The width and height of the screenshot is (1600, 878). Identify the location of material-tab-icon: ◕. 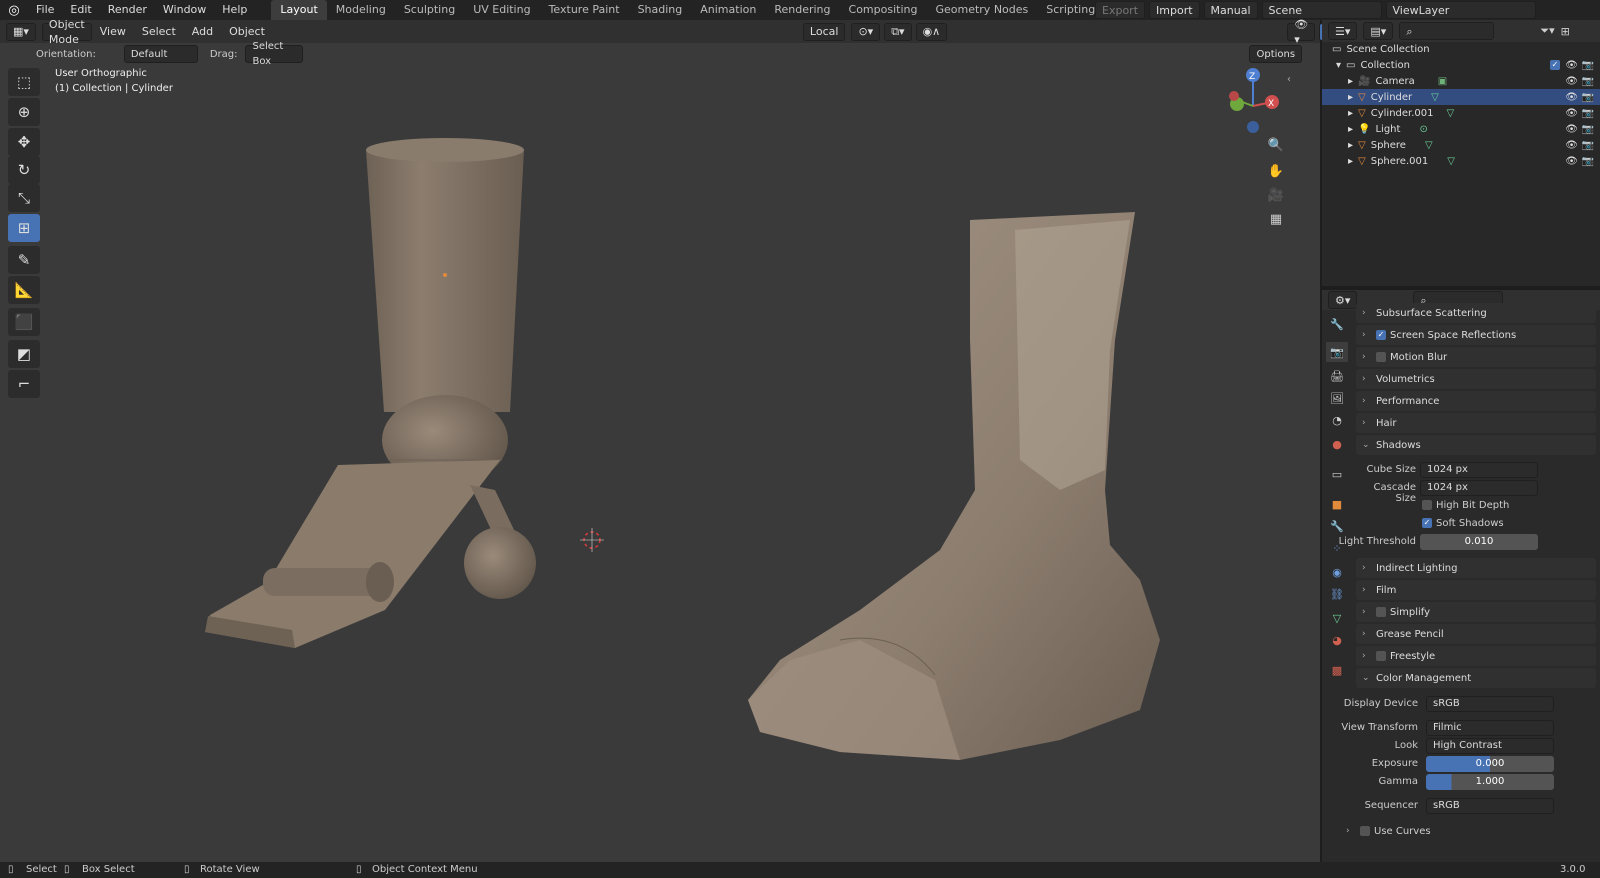
(1337, 640).